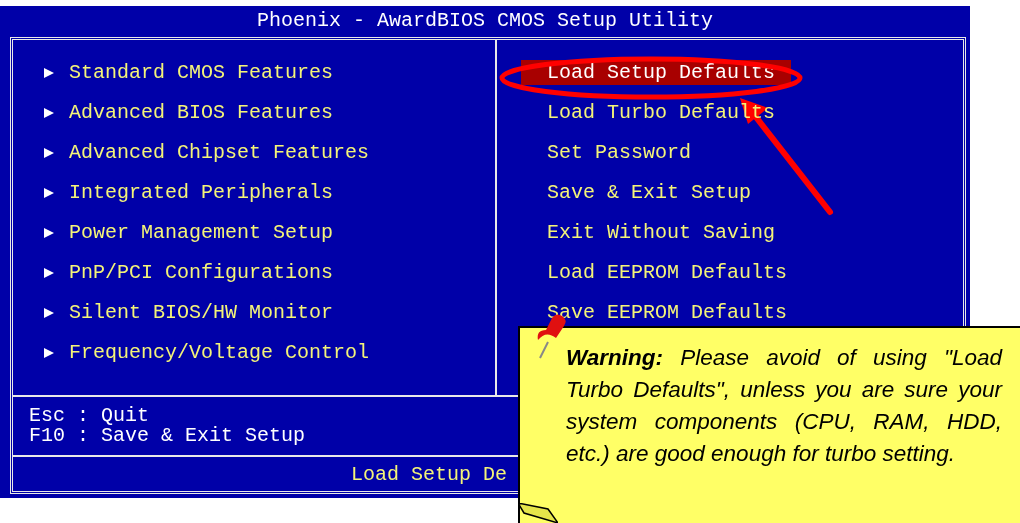 This screenshot has height=523, width=1020. I want to click on menu-item: PnP/PCI Configurations, so click(269, 272).